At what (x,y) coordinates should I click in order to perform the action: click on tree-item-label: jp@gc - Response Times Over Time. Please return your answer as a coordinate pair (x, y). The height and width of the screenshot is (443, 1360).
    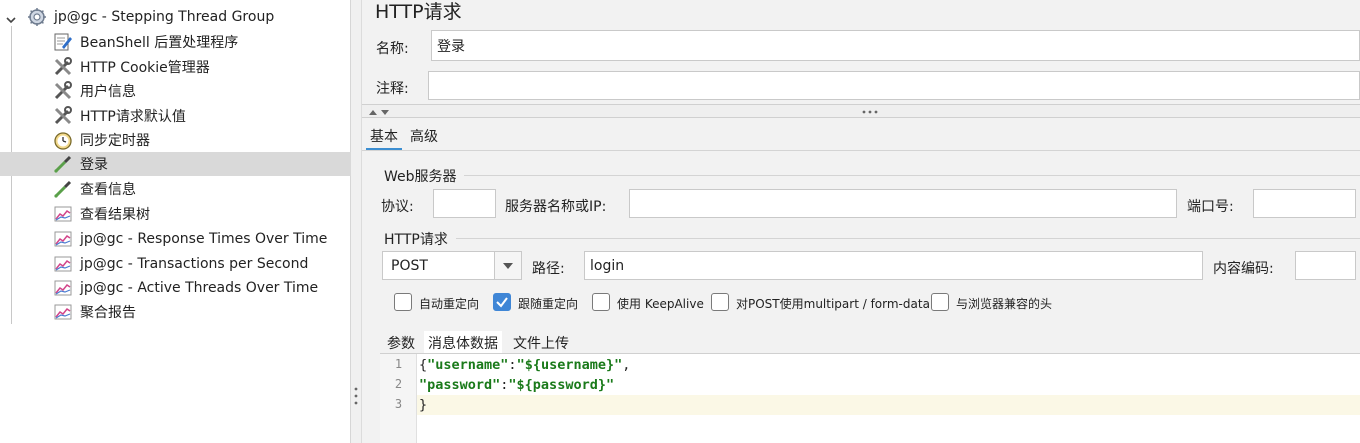
    Looking at the image, I should click on (204, 239).